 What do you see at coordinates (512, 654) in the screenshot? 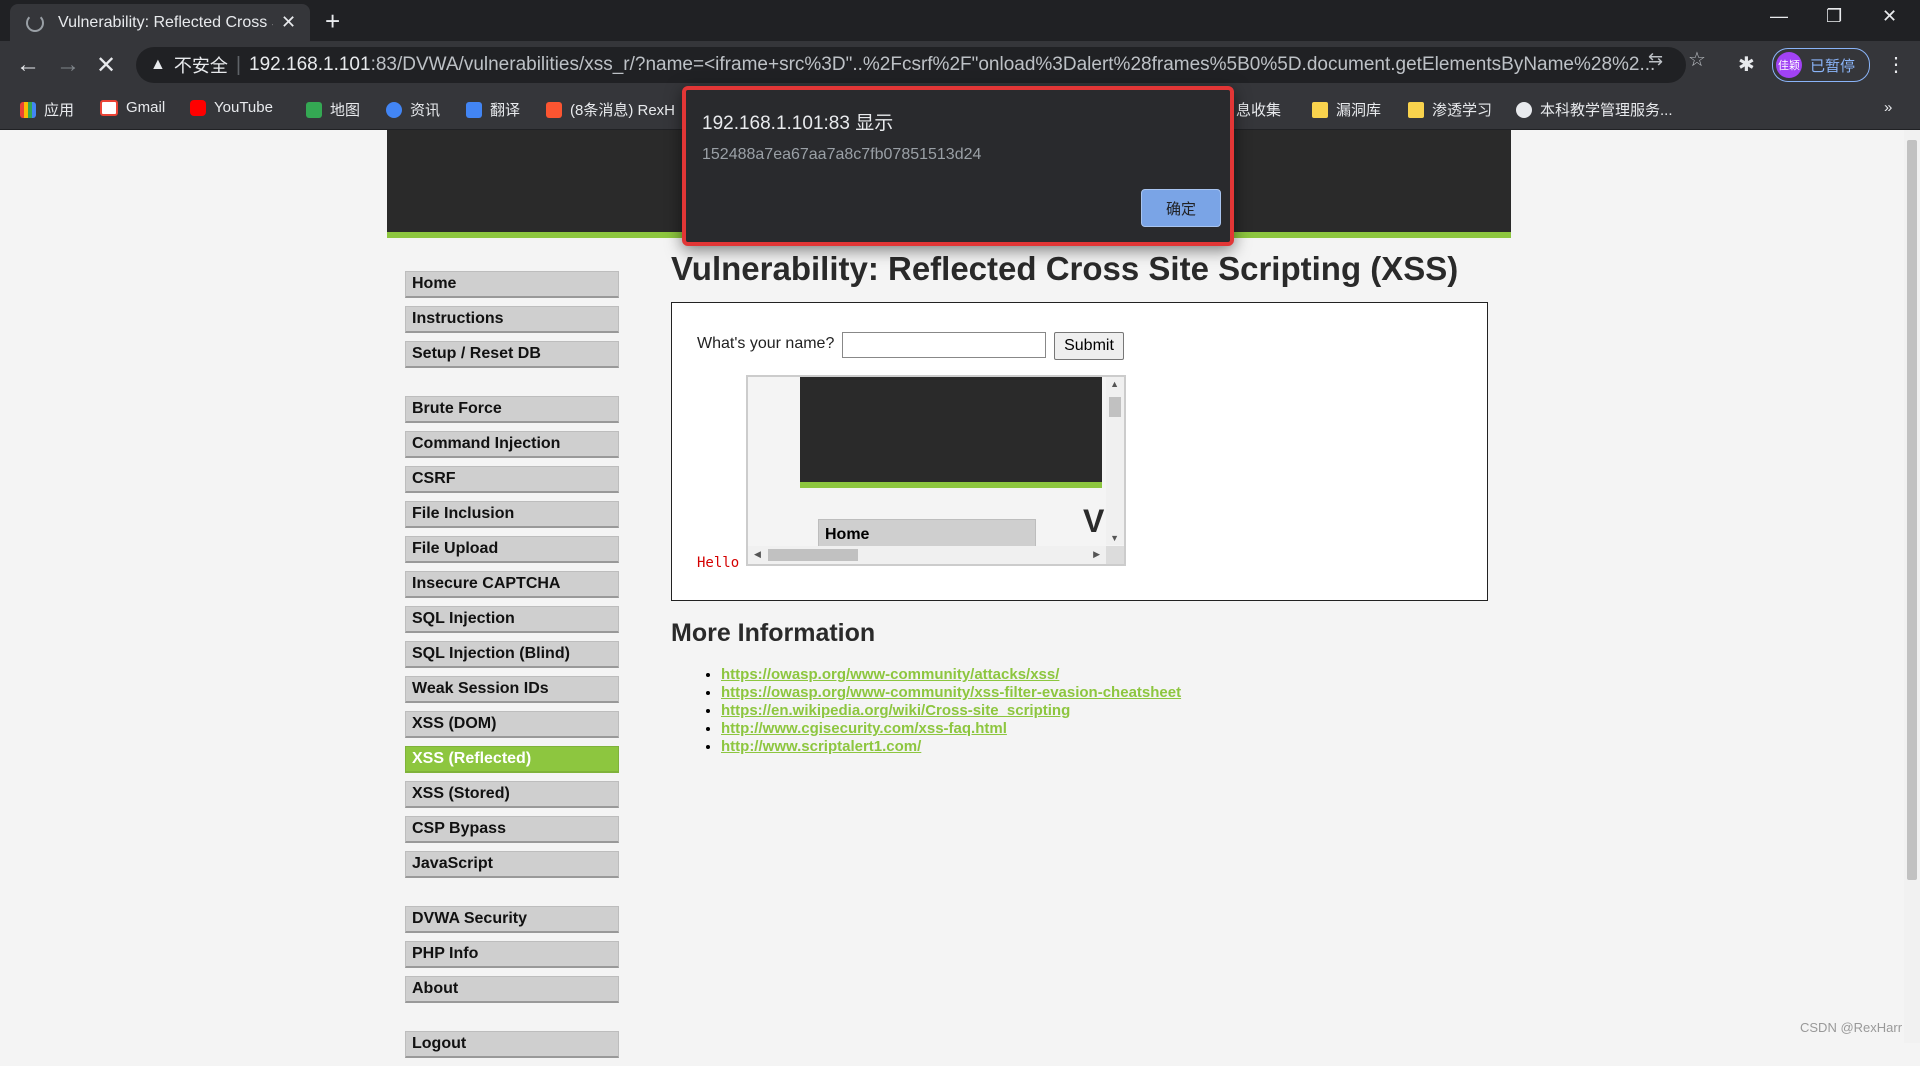
I see `menu-item: SQL Injection (Blind)` at bounding box center [512, 654].